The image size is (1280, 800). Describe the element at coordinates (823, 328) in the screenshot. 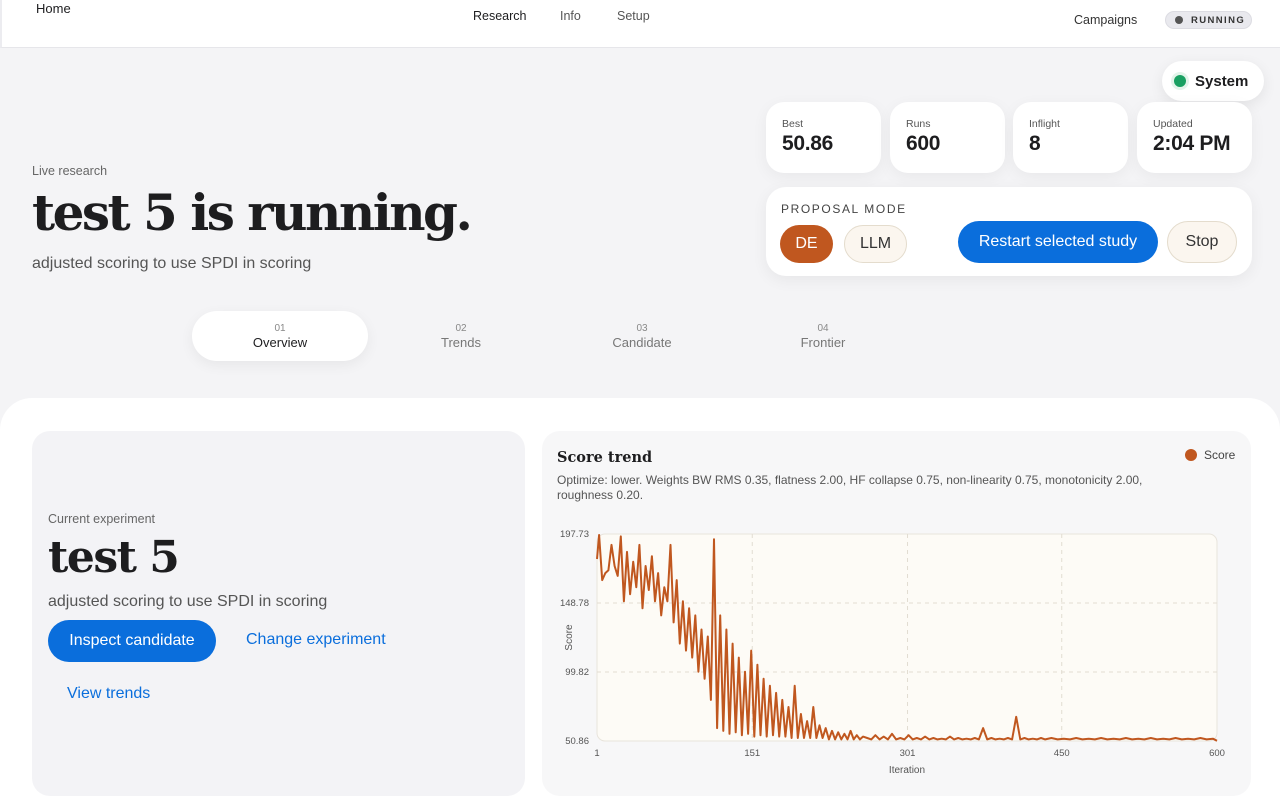

I see `tab-number: 04` at that location.